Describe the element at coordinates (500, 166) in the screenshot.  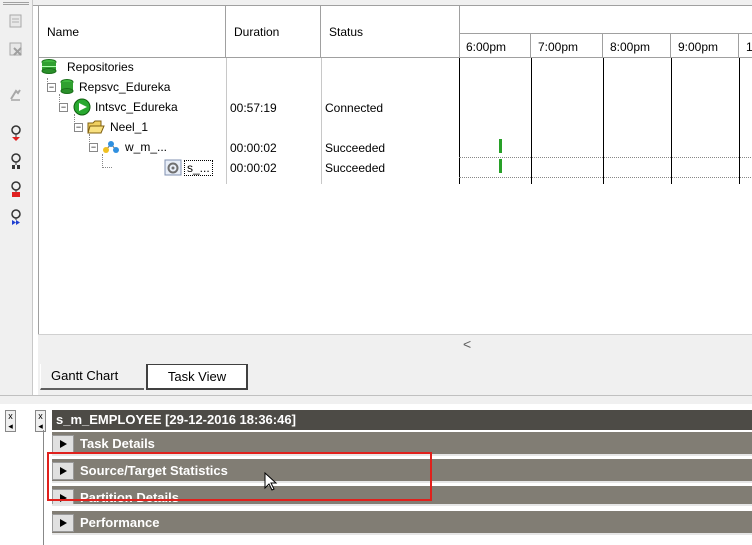
I see `gantt-bar-session` at that location.